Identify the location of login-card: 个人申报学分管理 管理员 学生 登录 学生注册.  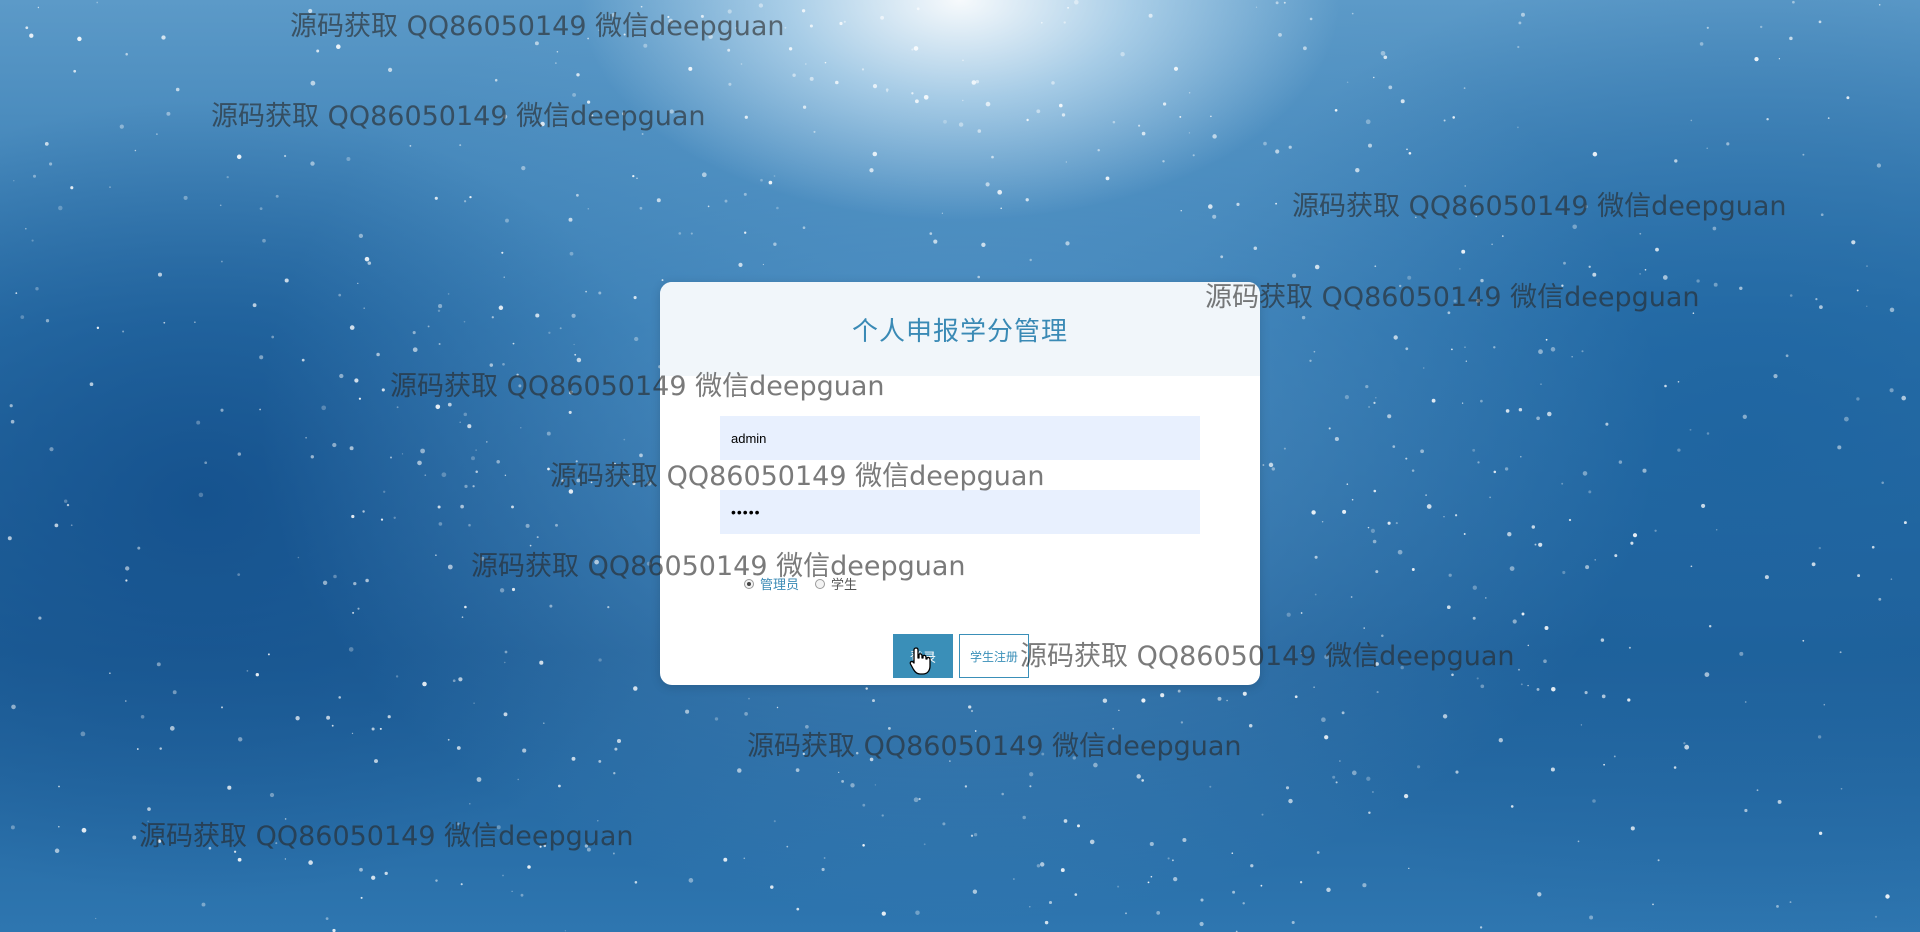
(960, 483).